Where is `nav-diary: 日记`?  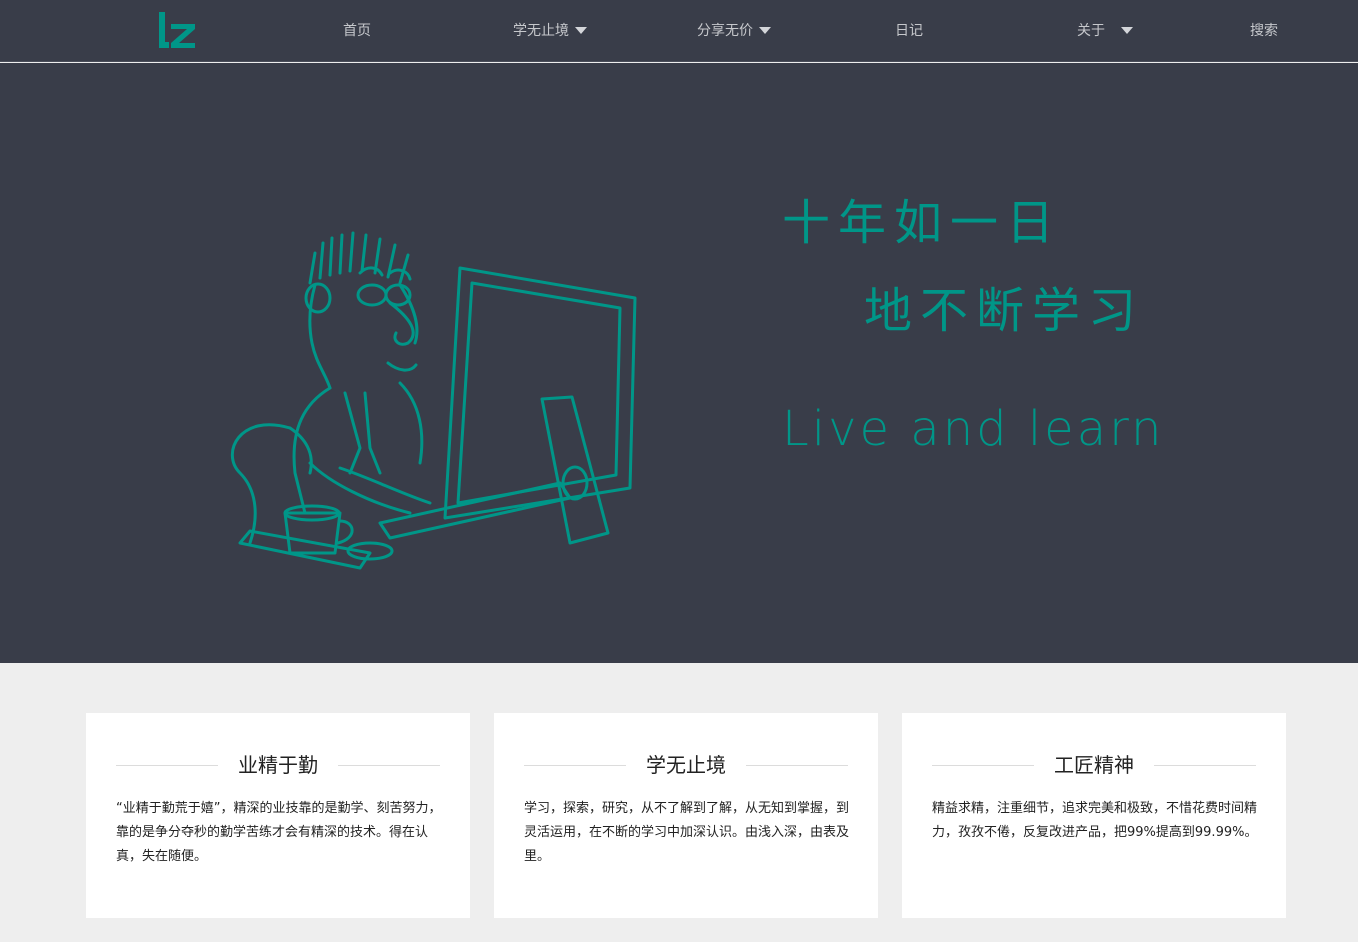 nav-diary: 日记 is located at coordinates (909, 31).